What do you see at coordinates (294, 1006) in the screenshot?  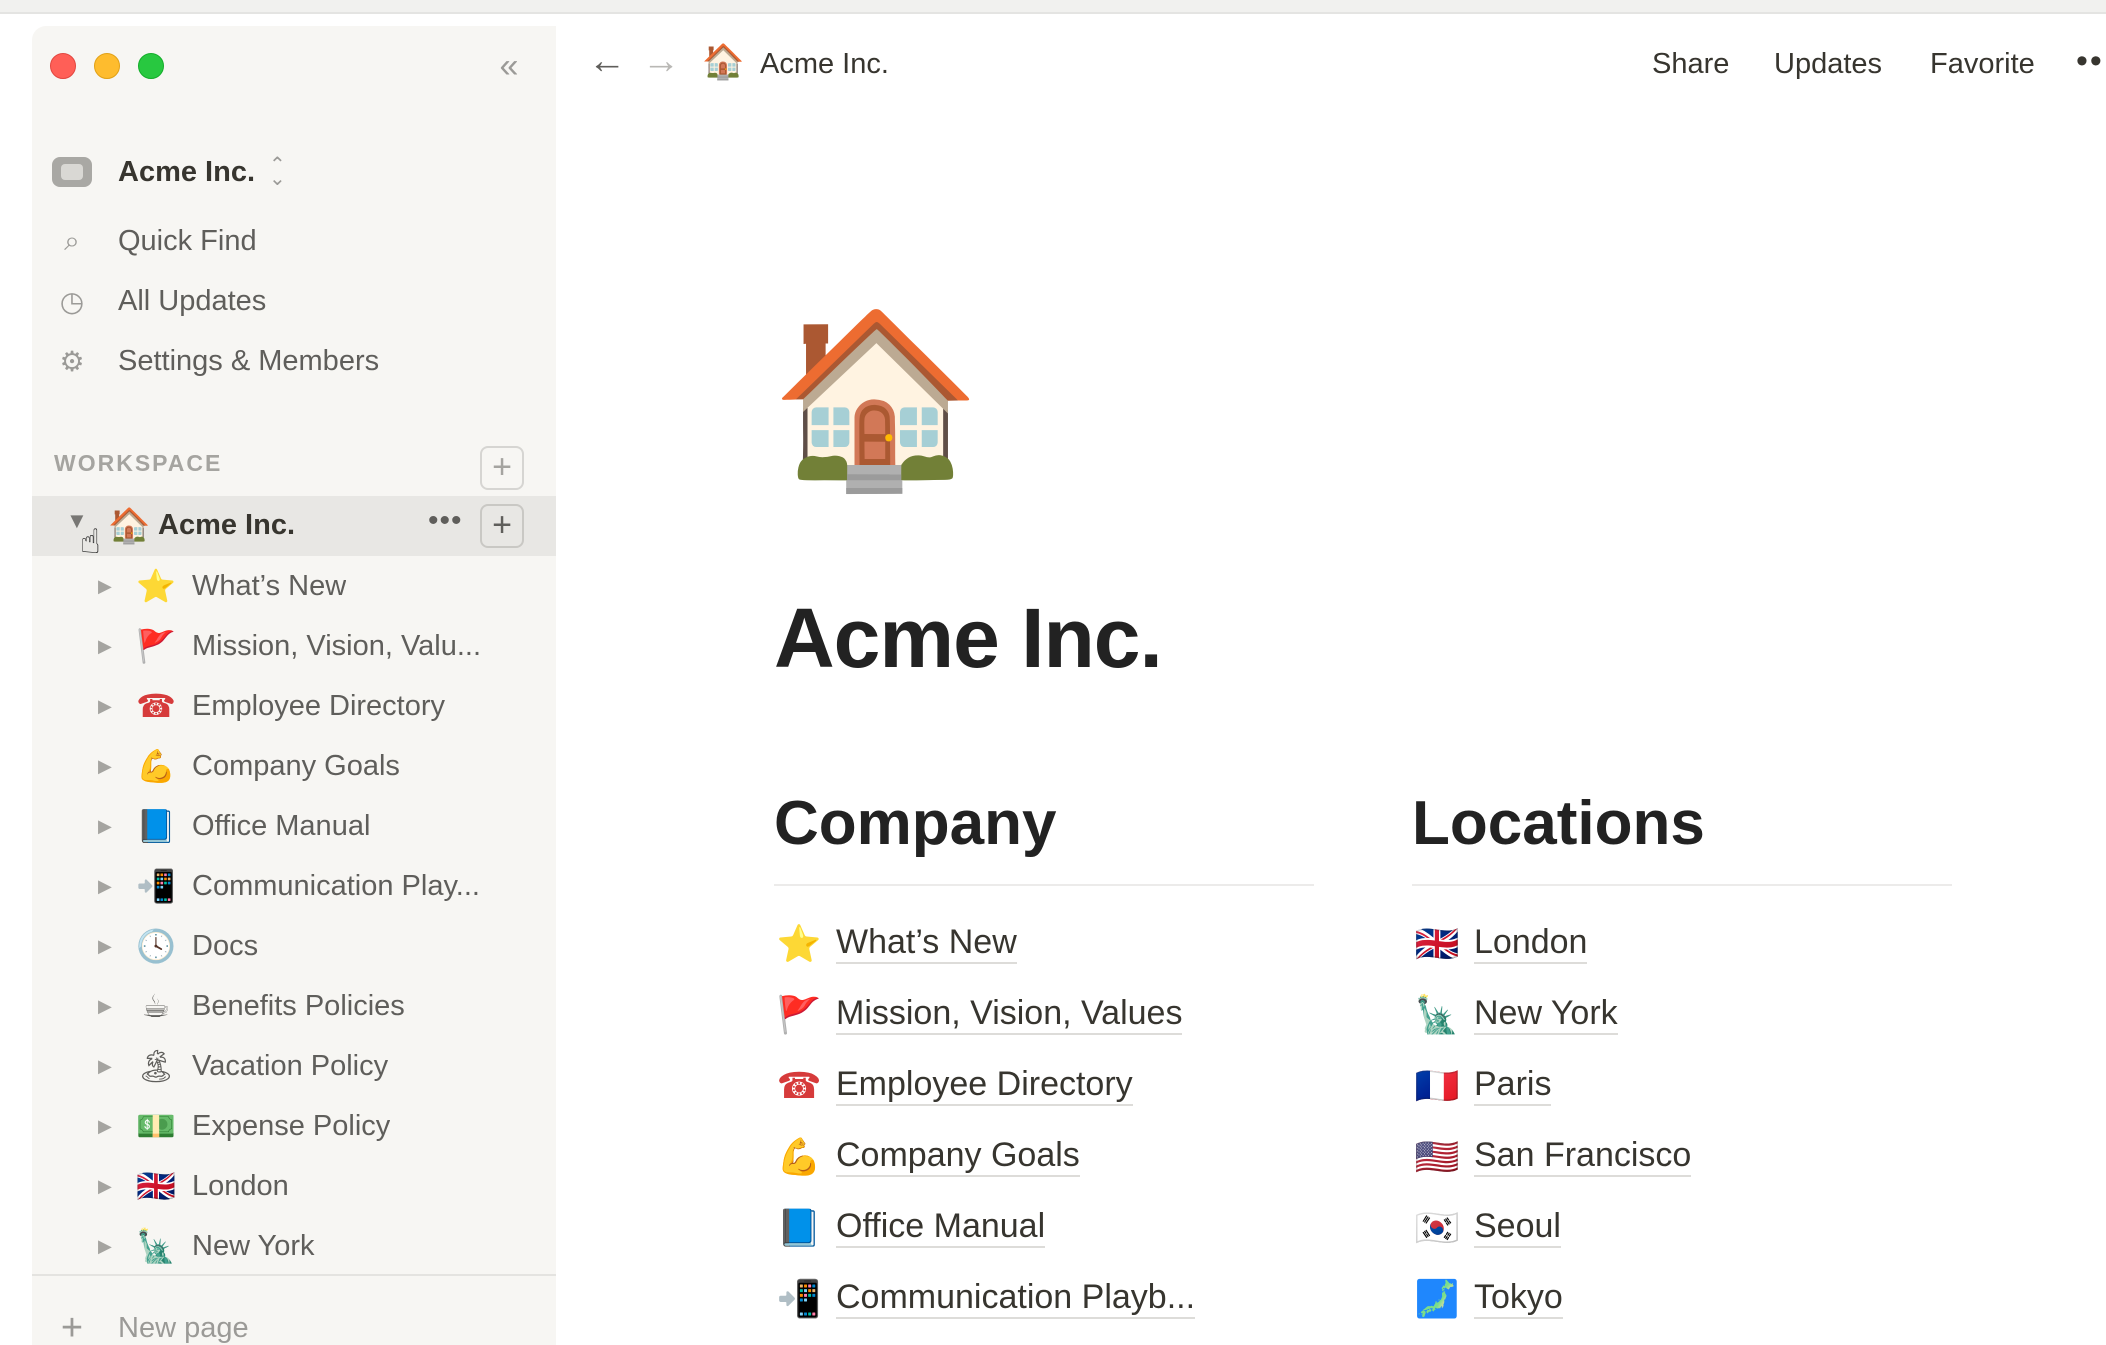 I see `sidebar-item-benefits: ▶ ☕ Benefits Policies` at bounding box center [294, 1006].